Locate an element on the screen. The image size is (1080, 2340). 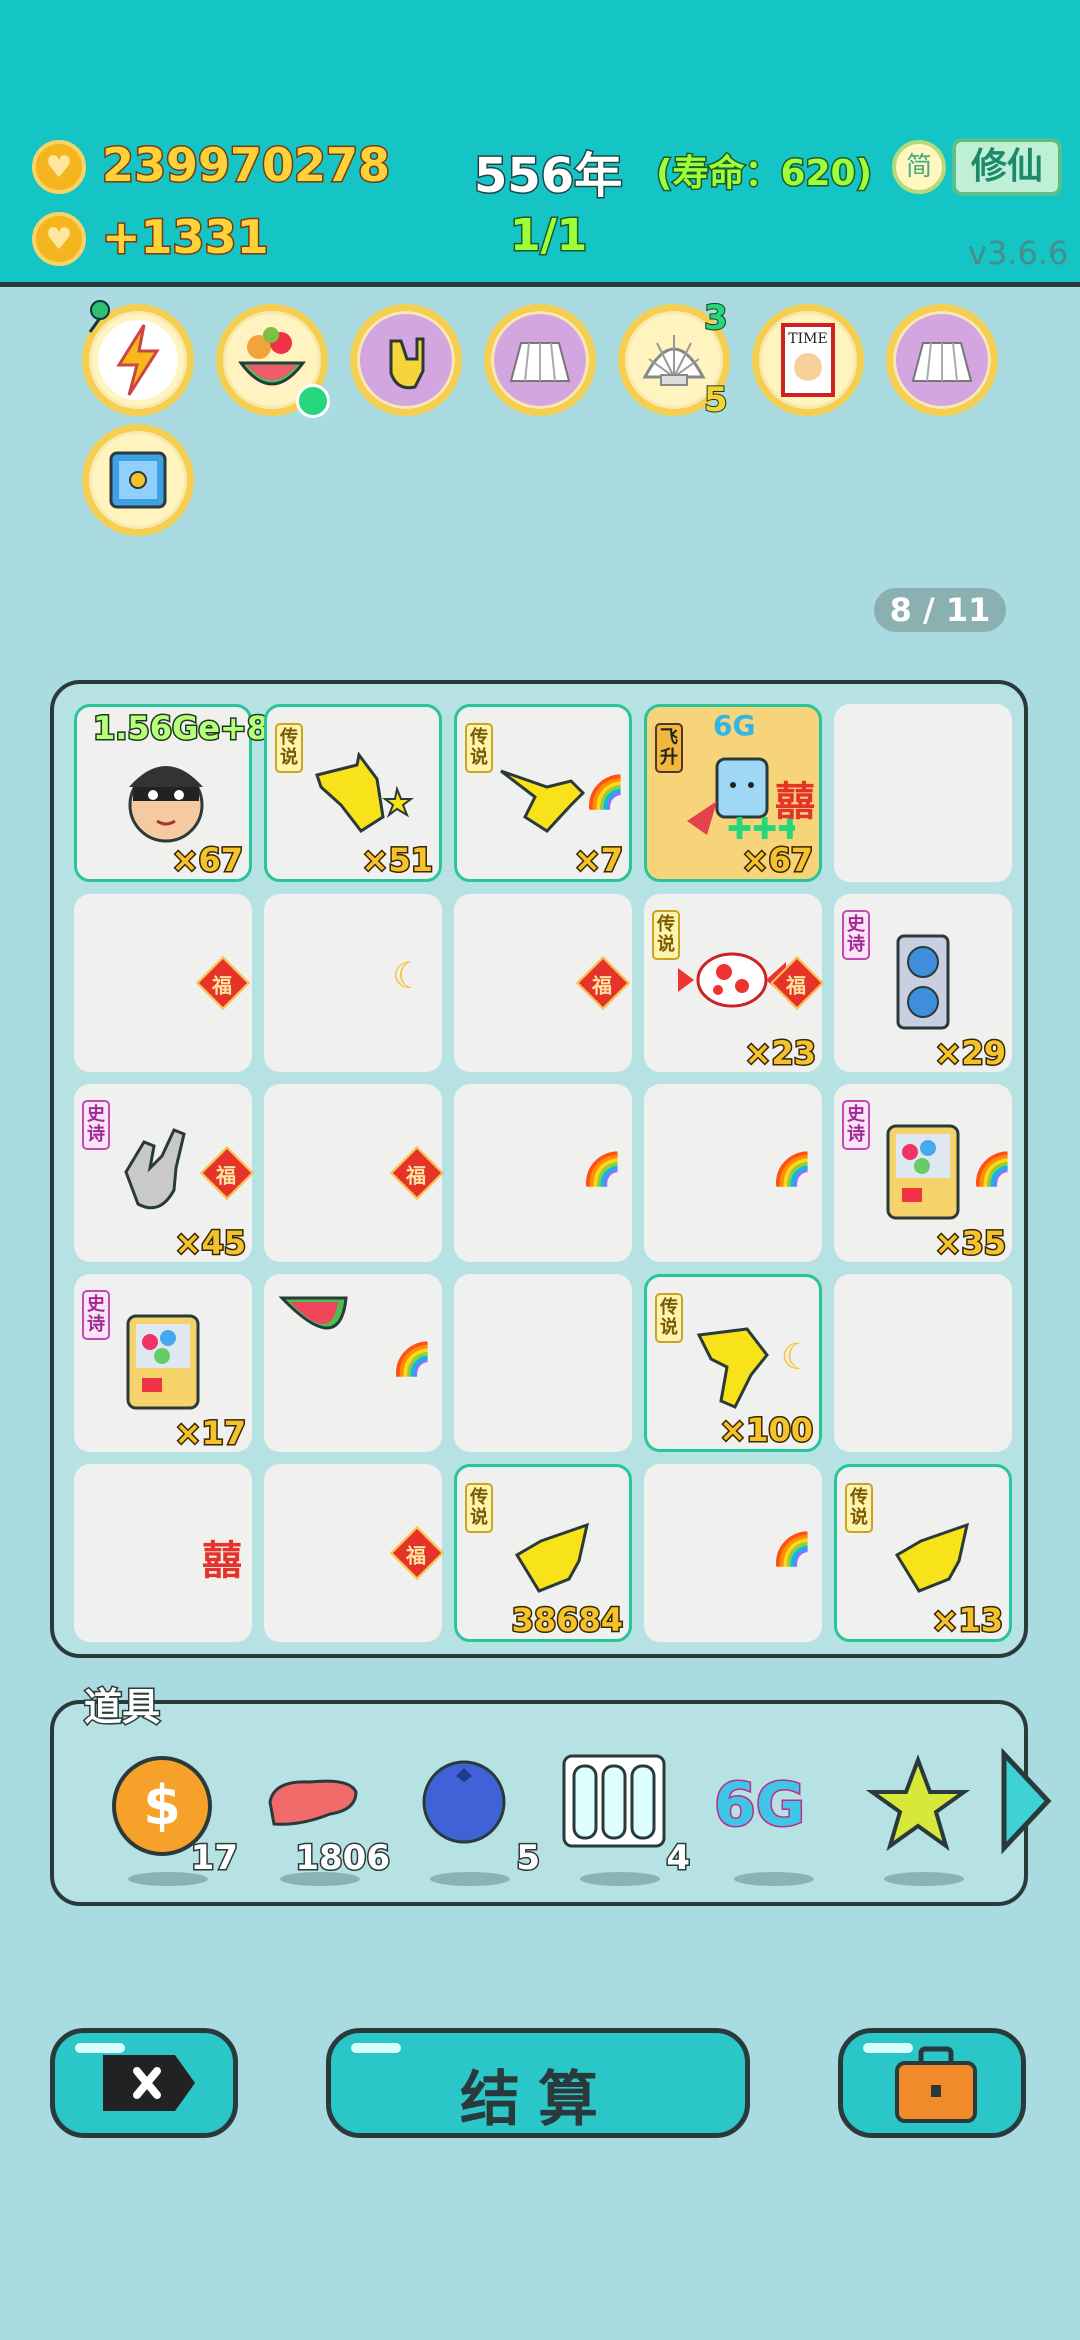
point-up-hand-icon is located at coordinates (364, 792).